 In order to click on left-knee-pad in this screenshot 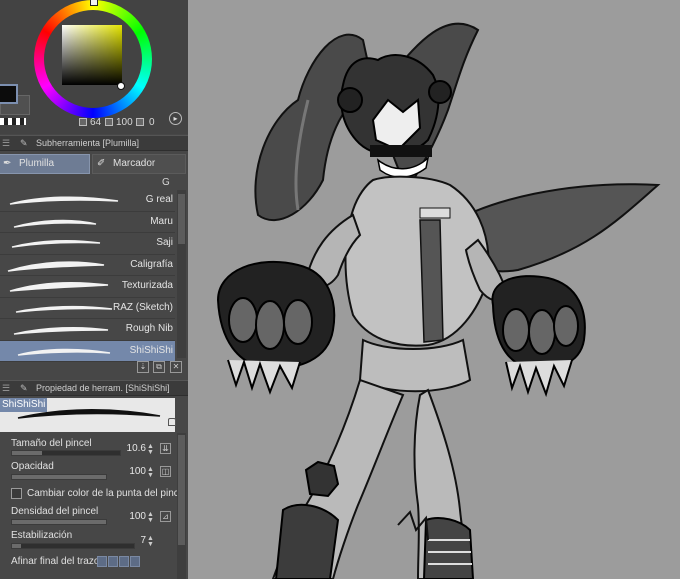, I will do `click(322, 479)`.